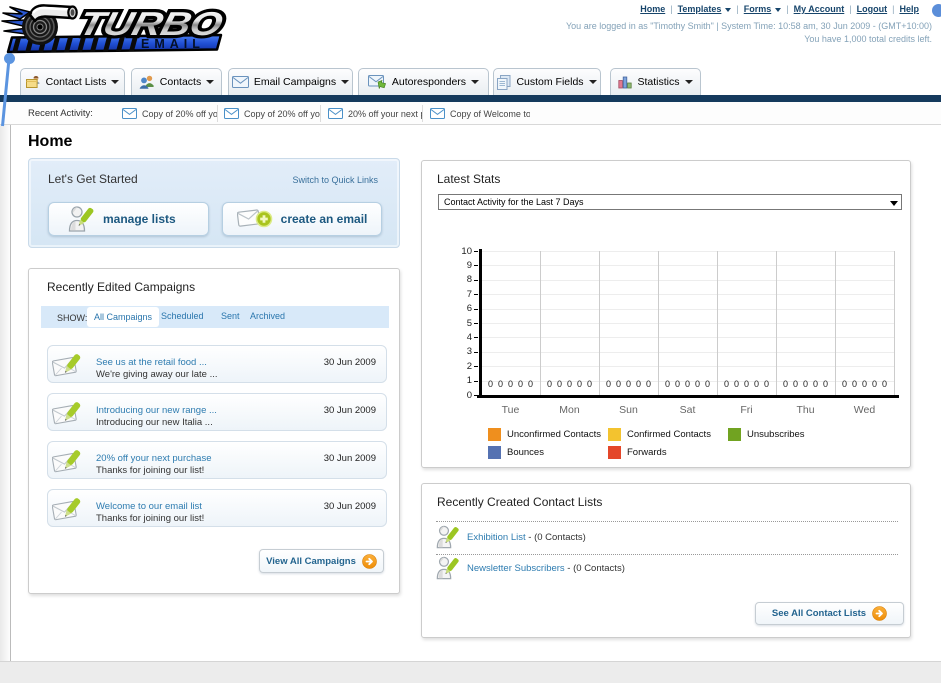 The height and width of the screenshot is (683, 941). I want to click on svg-text: TURBO, so click(150, 23).